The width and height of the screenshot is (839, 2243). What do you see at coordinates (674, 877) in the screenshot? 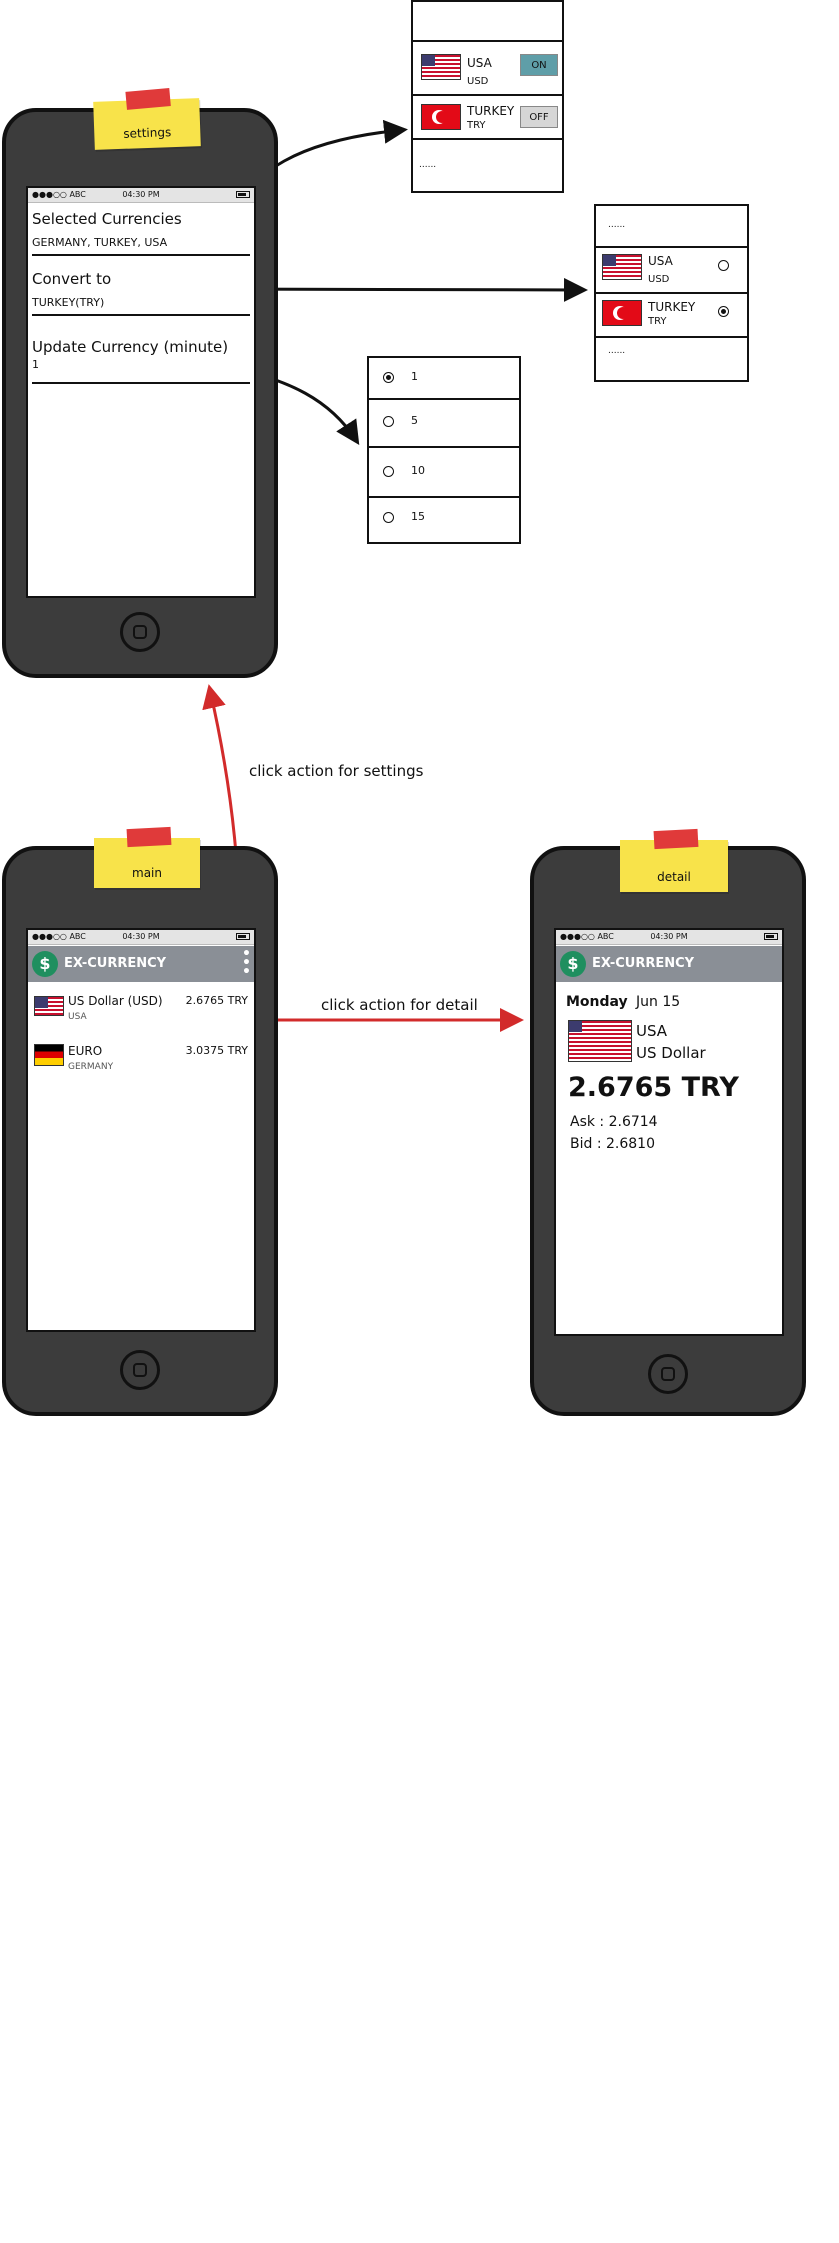
I see `sticky-label: detail` at bounding box center [674, 877].